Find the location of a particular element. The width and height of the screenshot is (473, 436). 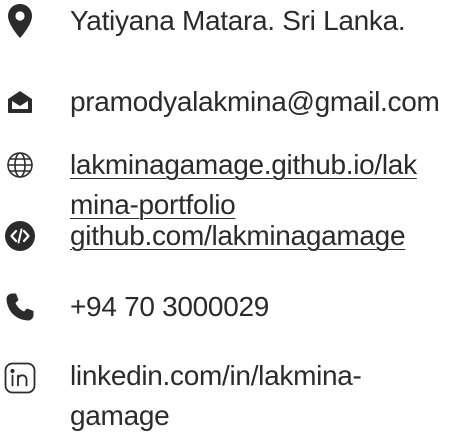

email-row: pramodyalakmina@gmail.com is located at coordinates (236, 102).